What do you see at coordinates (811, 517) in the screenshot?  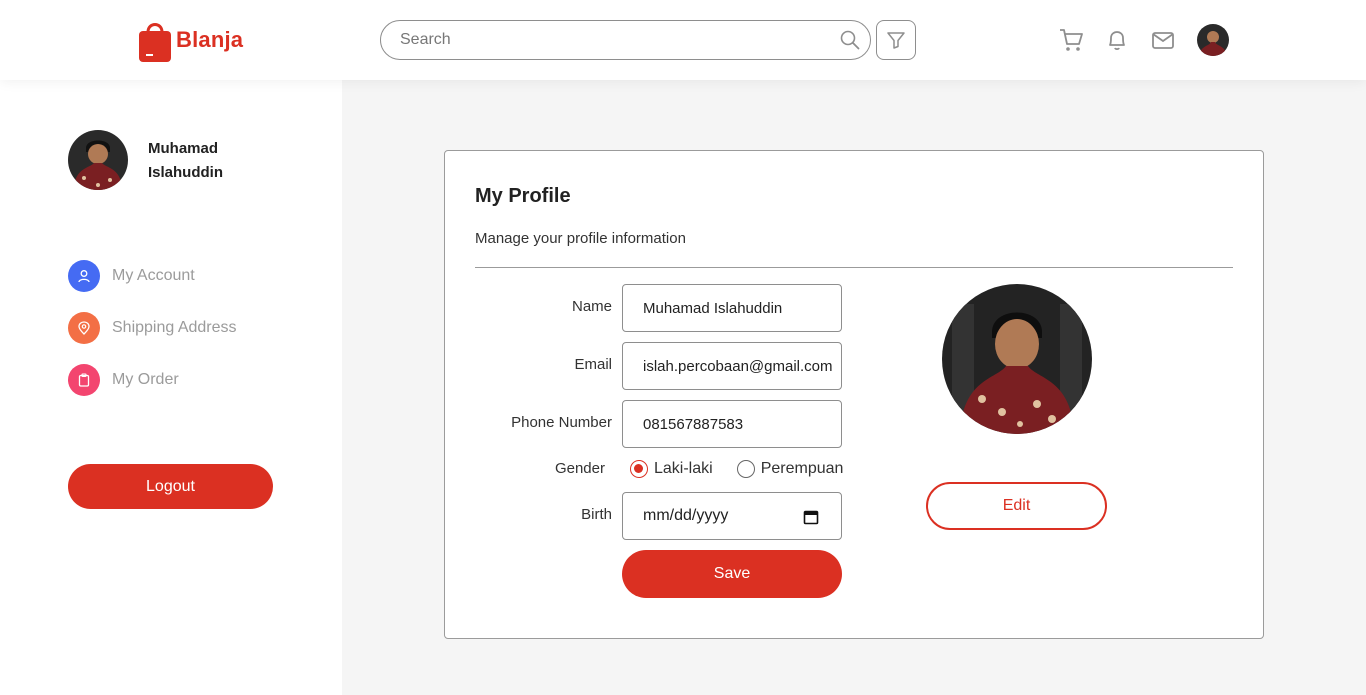 I see `calendar-icon` at bounding box center [811, 517].